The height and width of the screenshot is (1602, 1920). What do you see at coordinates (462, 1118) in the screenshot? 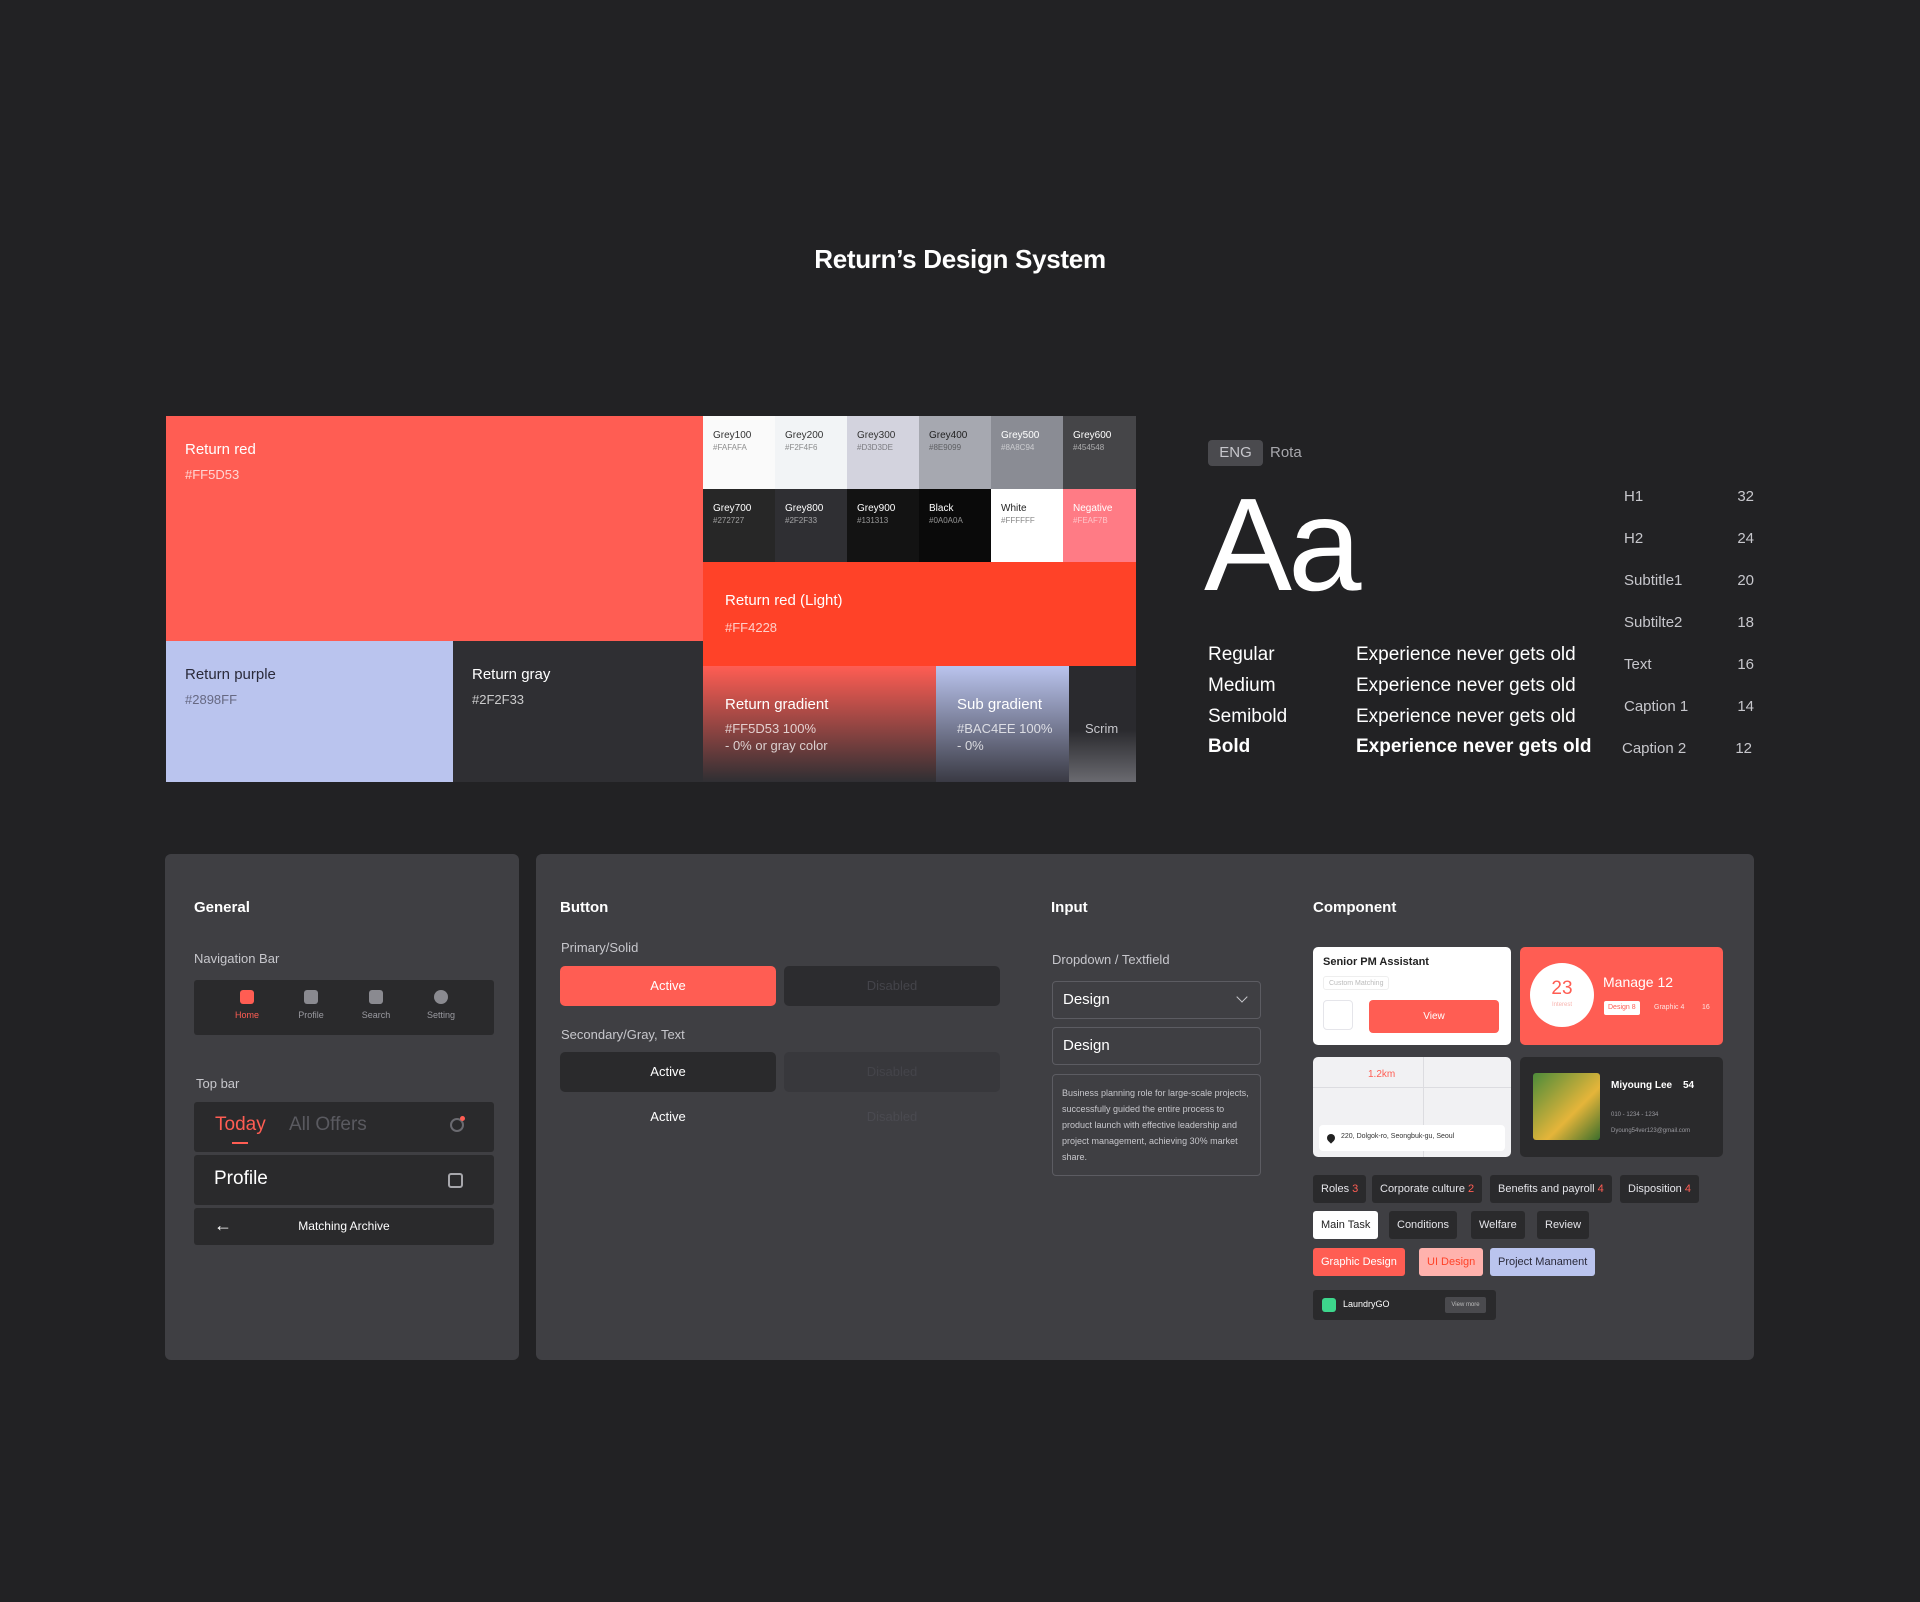
I see `notification-dot` at bounding box center [462, 1118].